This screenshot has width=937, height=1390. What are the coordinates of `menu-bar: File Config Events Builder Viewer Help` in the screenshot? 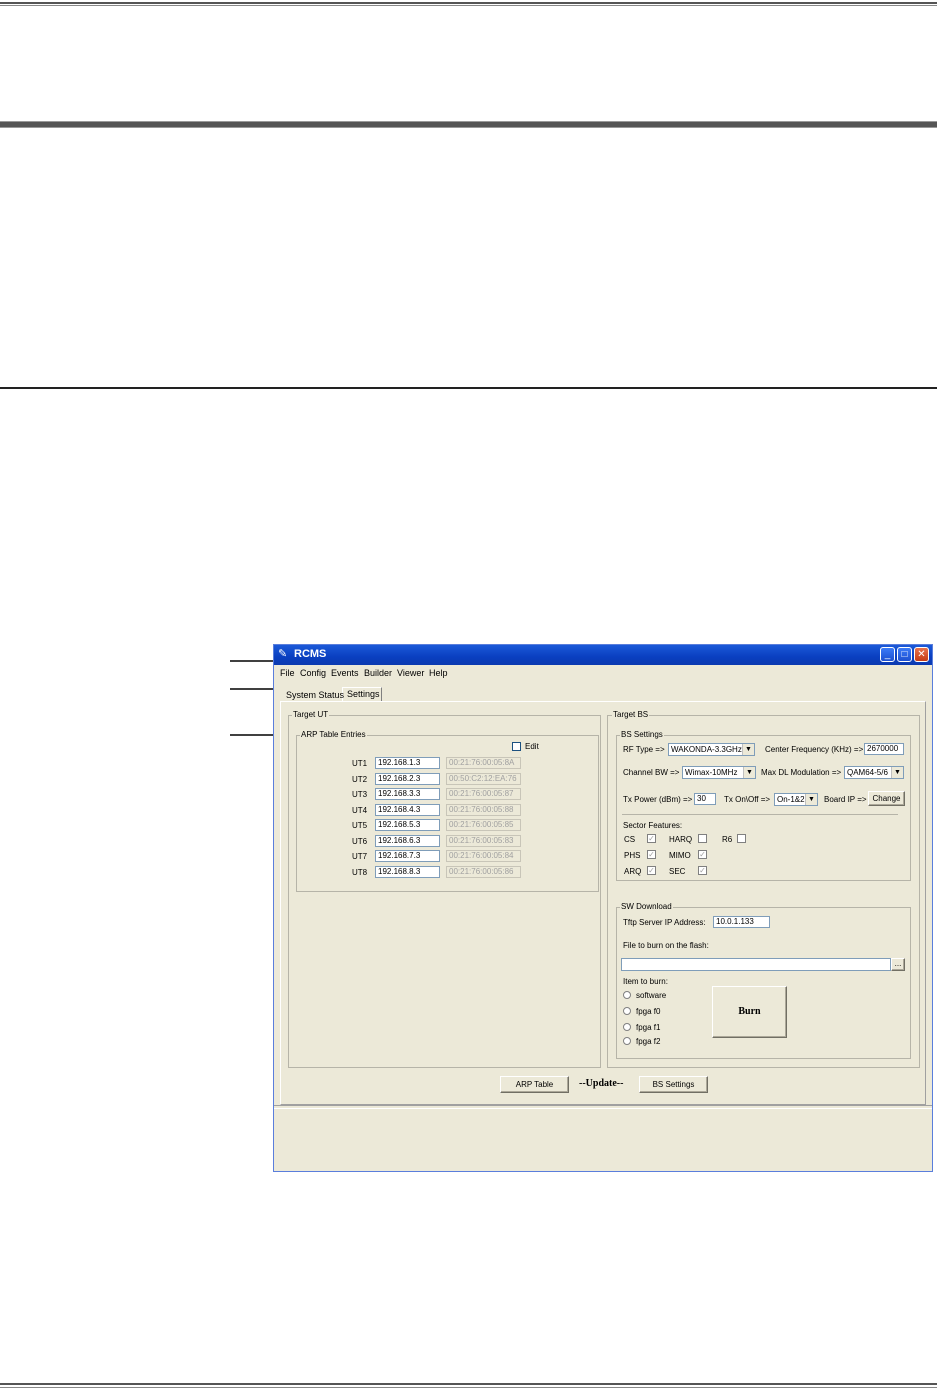 It's located at (603, 673).